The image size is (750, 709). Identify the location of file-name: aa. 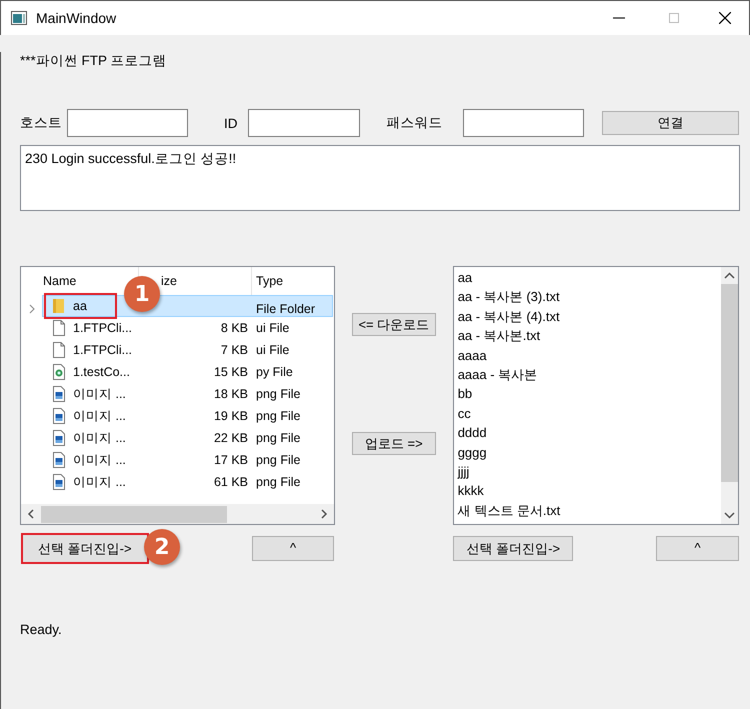
(80, 306).